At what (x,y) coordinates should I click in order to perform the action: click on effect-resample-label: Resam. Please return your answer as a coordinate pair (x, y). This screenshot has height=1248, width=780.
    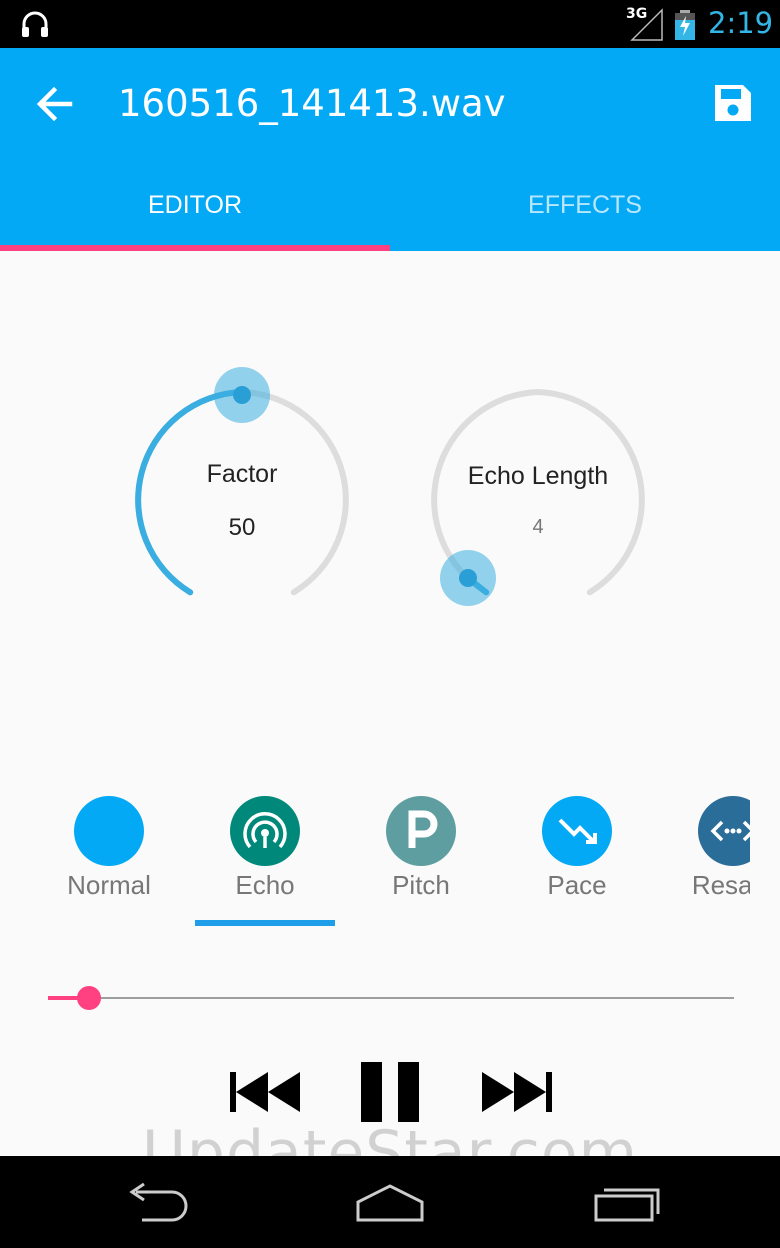
    Looking at the image, I should click on (720, 885).